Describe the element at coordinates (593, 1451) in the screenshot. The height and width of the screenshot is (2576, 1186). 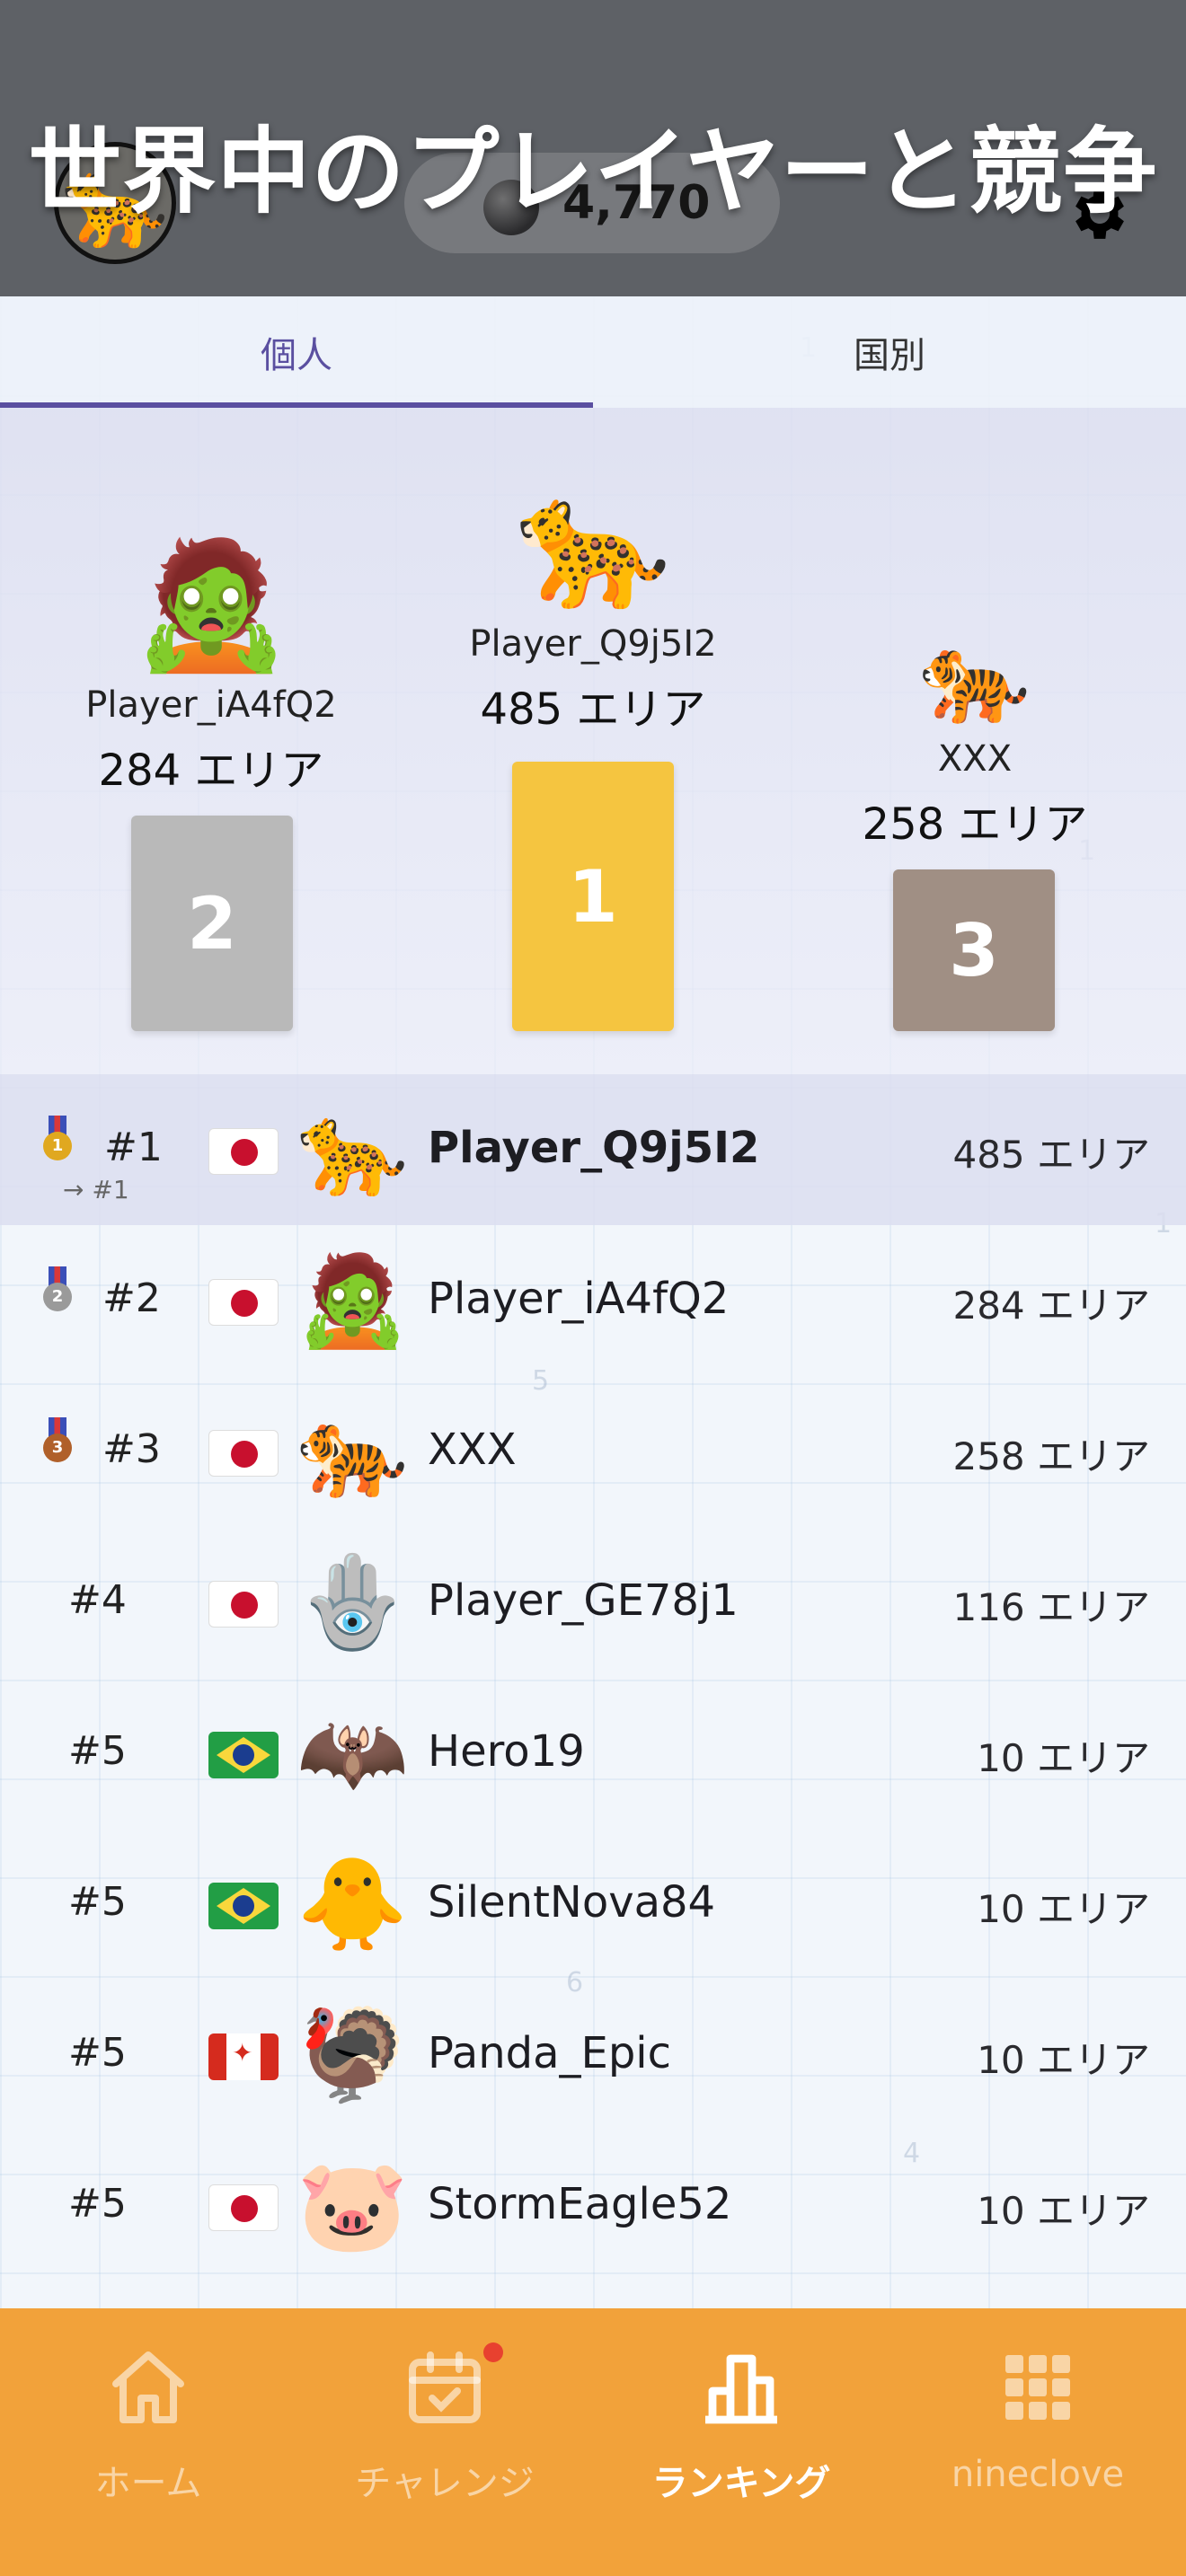
I see `table-row: 3 #3 🐅 XXX 258 エリア` at that location.